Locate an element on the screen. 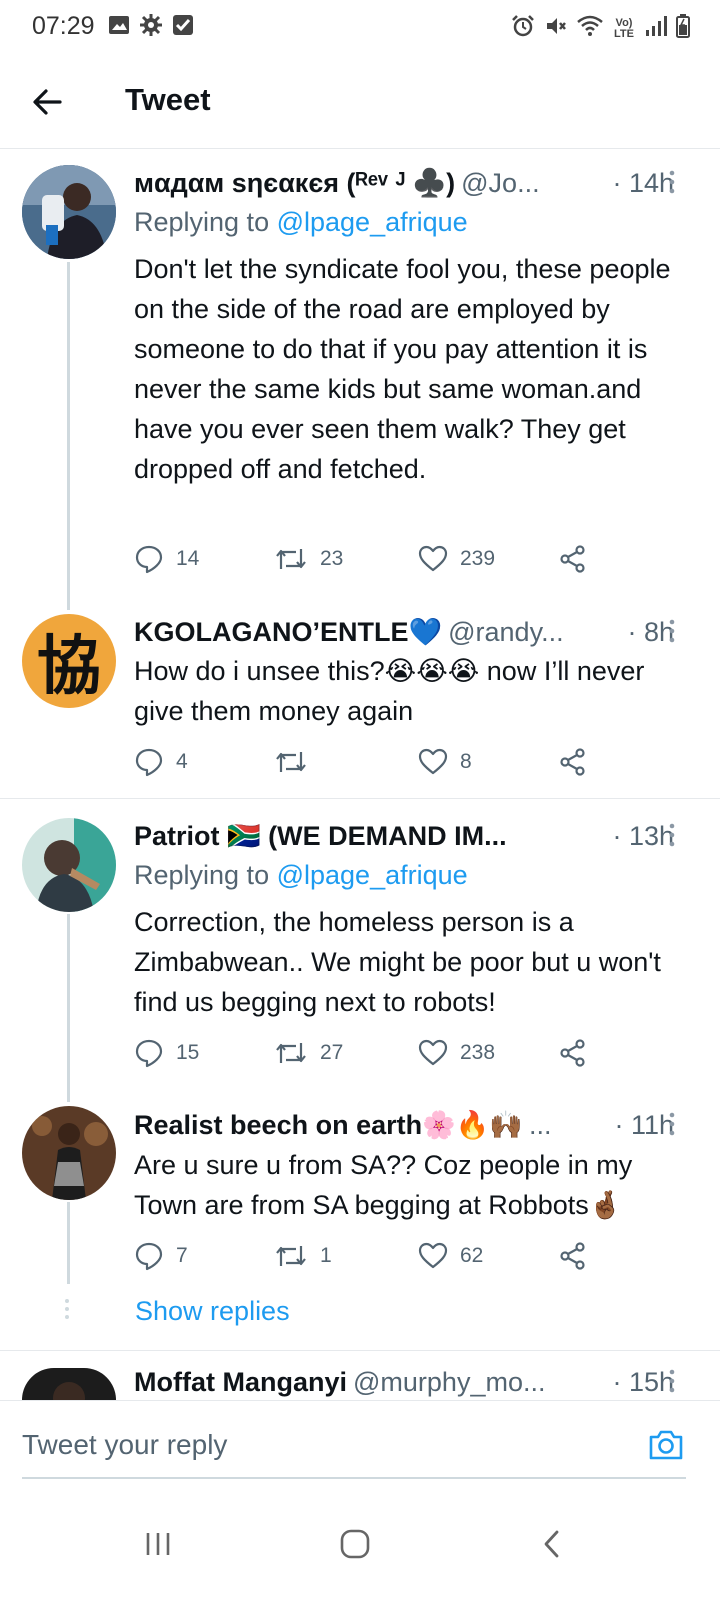 This screenshot has width=720, height=1600. tweet-header: KGOLAGANO’ENTLE💙 @randy... · 8h is located at coordinates (404, 632).